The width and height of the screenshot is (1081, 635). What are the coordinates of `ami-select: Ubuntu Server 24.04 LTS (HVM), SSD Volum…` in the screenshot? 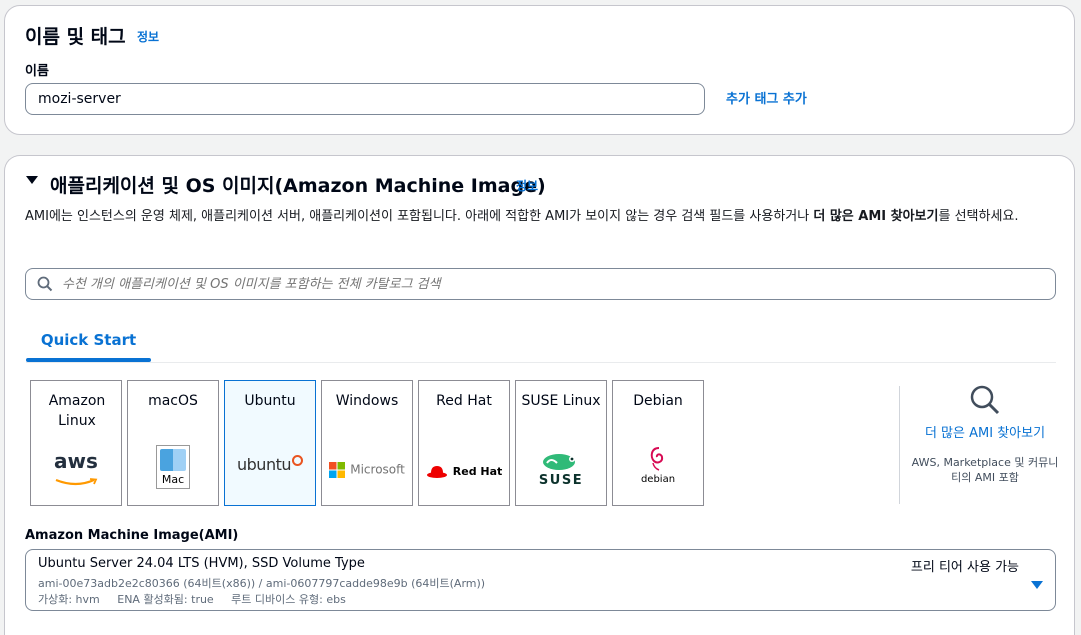 It's located at (540, 580).